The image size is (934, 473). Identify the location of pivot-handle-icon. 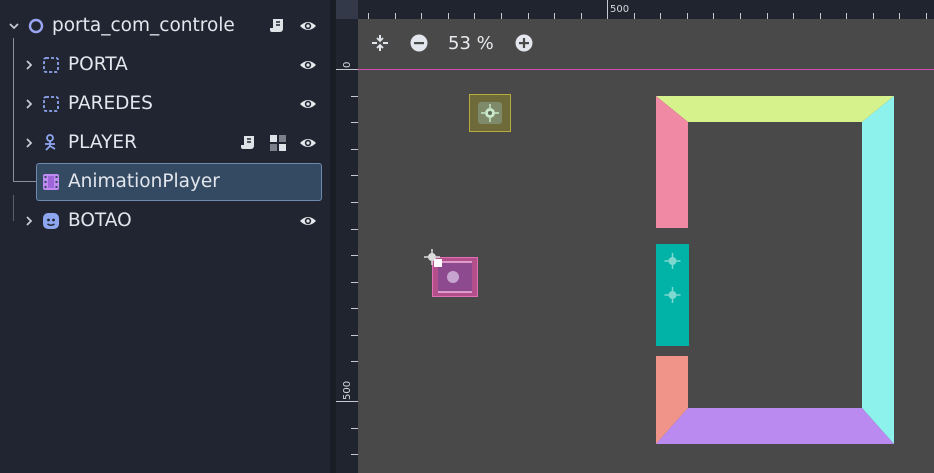
(433, 258).